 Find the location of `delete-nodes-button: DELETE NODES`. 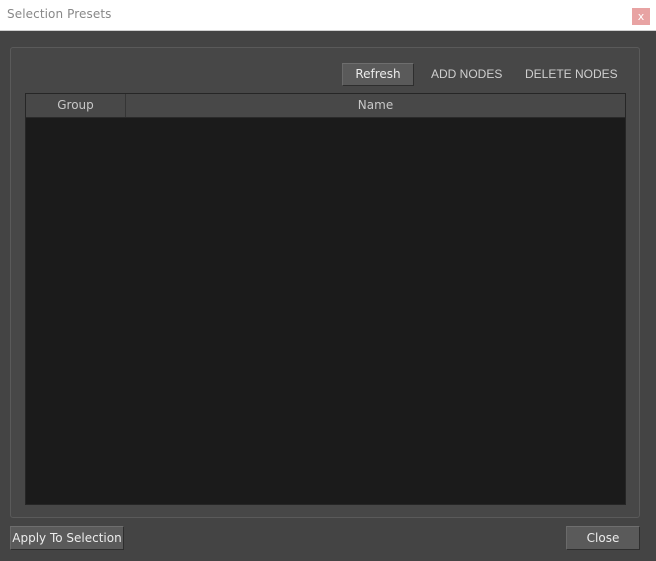

delete-nodes-button: DELETE NODES is located at coordinates (571, 74).